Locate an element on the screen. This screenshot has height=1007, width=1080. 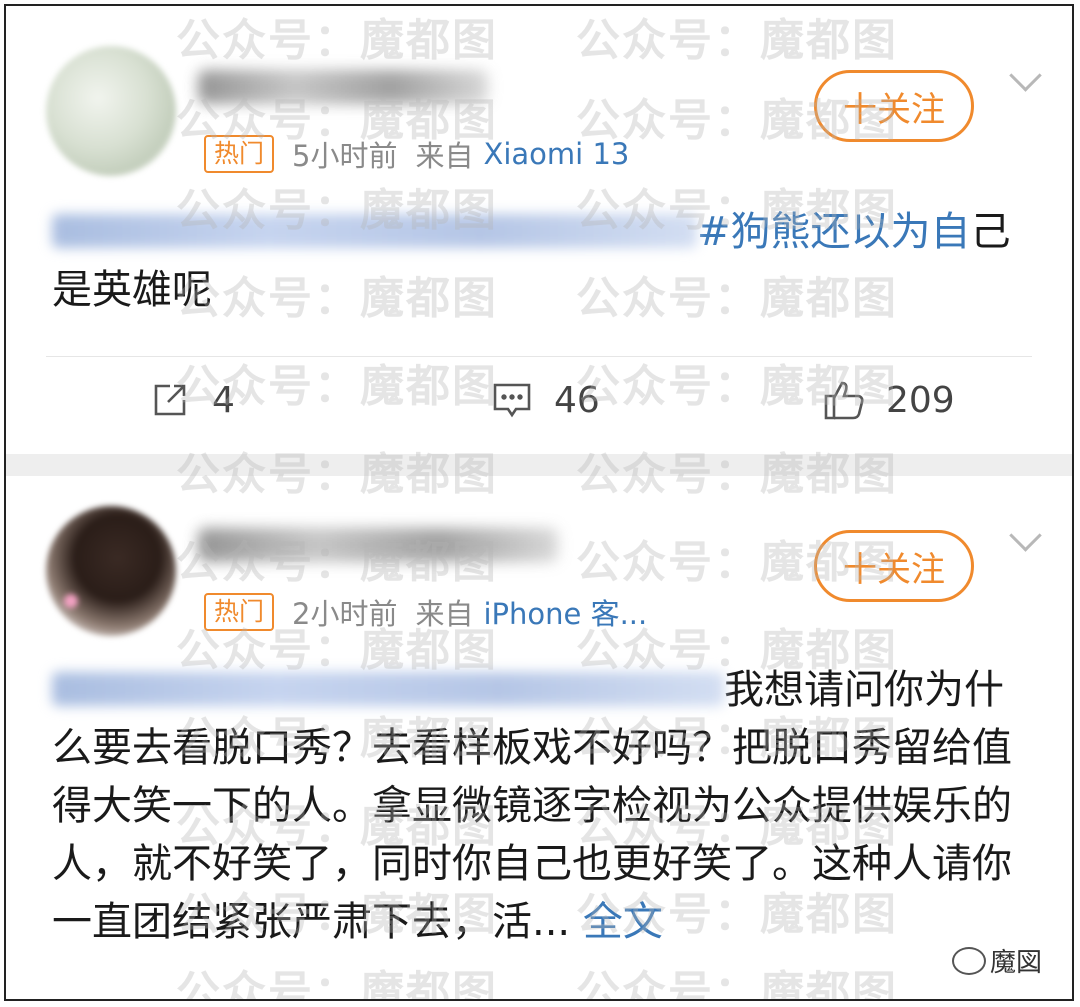
brand-logo: 魔図 is located at coordinates (996, 960).